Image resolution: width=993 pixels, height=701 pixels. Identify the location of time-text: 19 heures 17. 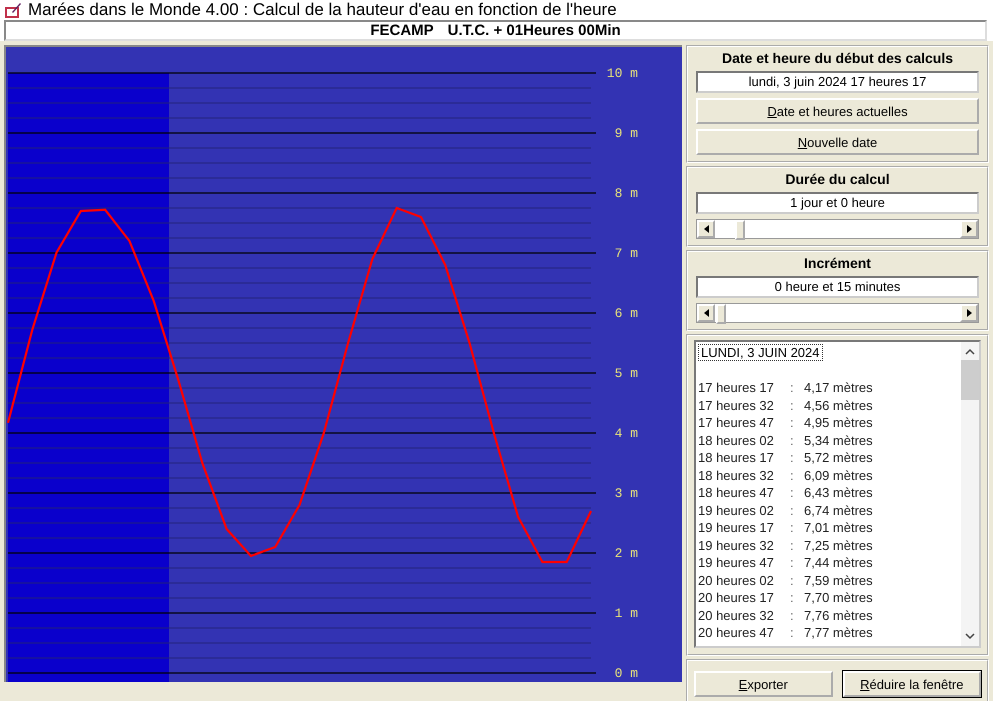
(736, 528).